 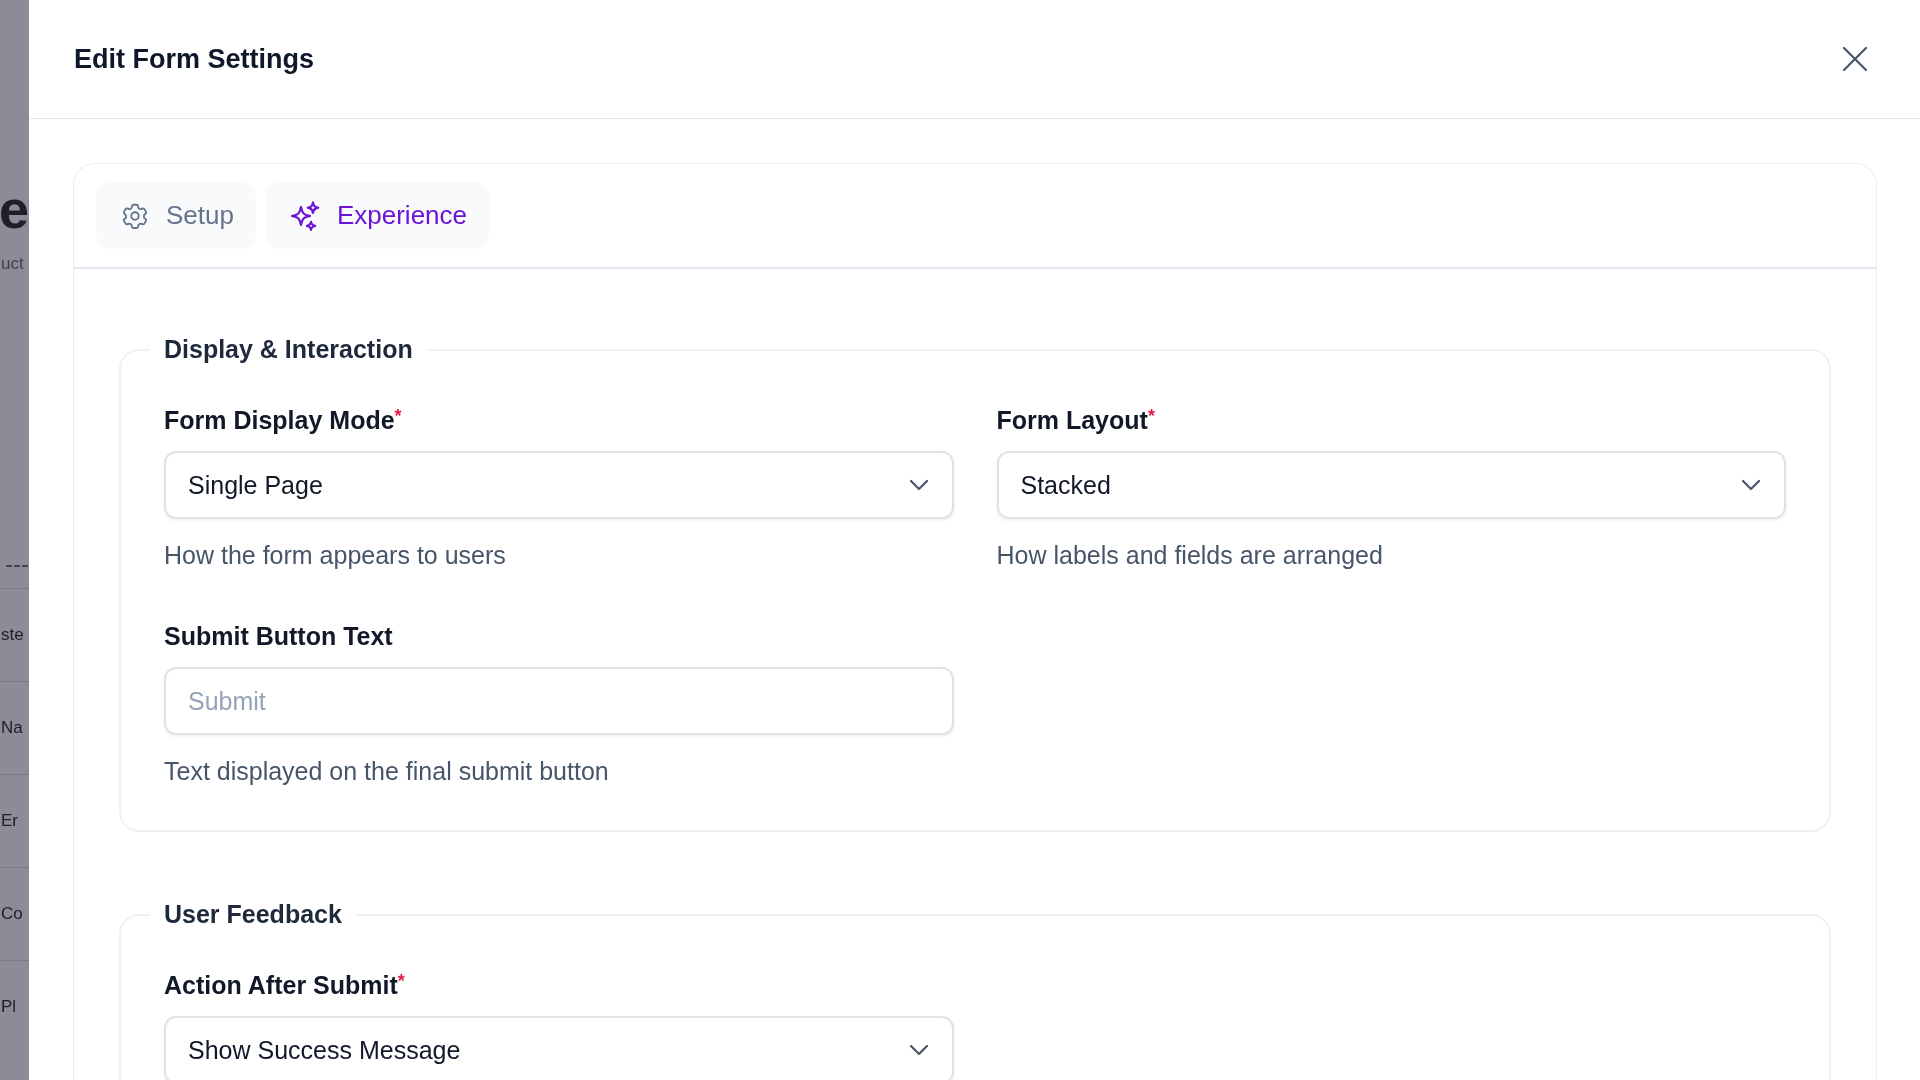 What do you see at coordinates (285, 985) in the screenshot?
I see `field-label: Action After Submit$^{*}$` at bounding box center [285, 985].